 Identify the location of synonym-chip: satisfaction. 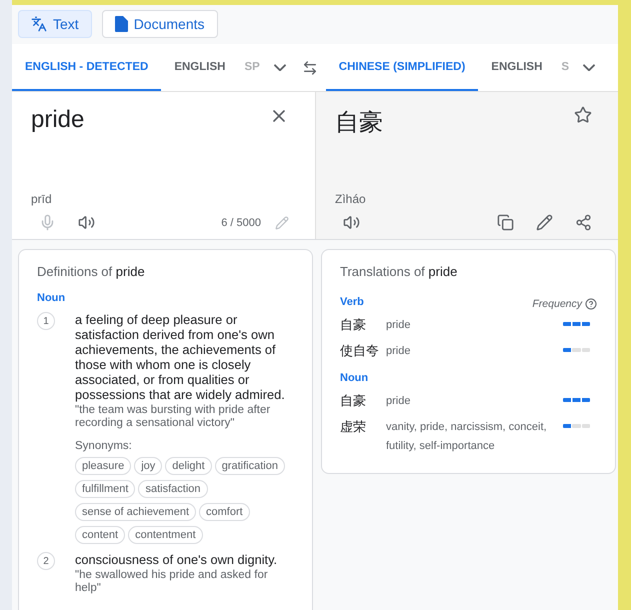
(173, 489).